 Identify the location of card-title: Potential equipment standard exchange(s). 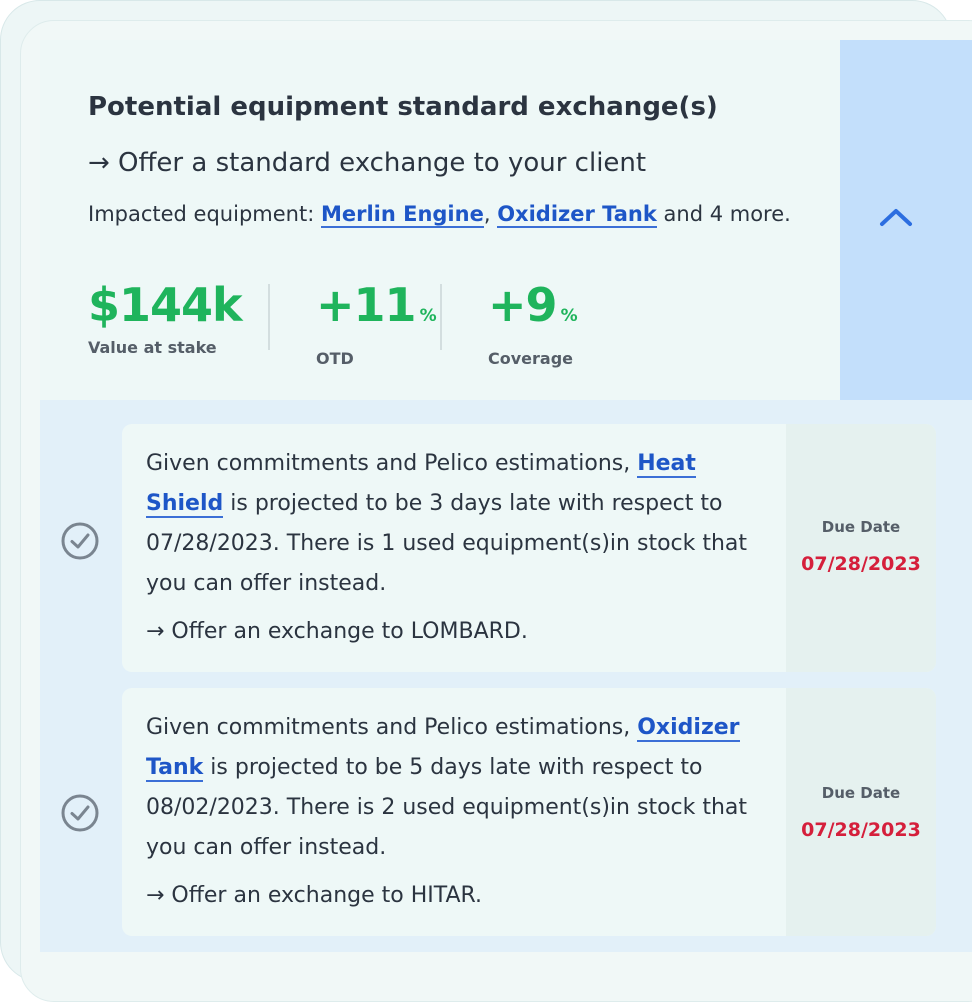
(403, 107).